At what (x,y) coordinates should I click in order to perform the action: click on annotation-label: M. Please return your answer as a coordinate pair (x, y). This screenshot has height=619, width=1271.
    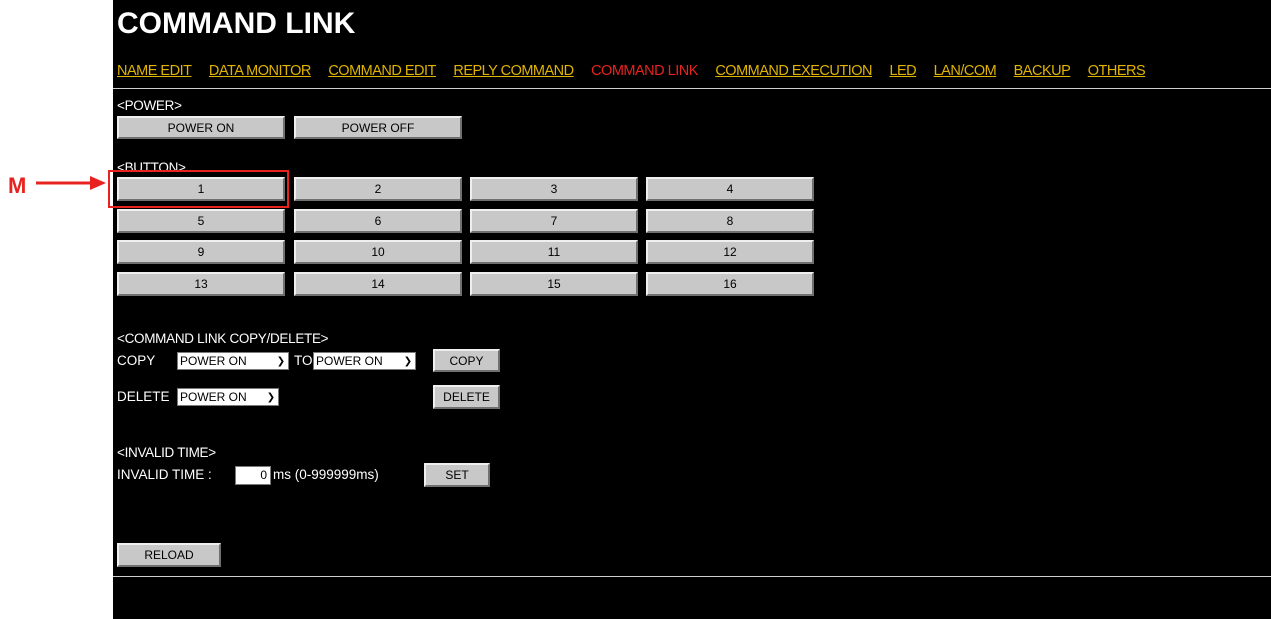
    Looking at the image, I should click on (17, 185).